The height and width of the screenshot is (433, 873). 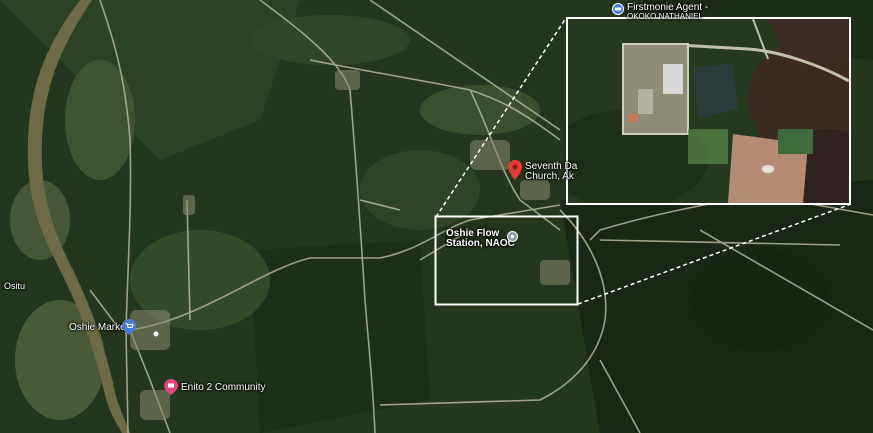 I want to click on oshie-market-label: Oshie Market, so click(x=99, y=327).